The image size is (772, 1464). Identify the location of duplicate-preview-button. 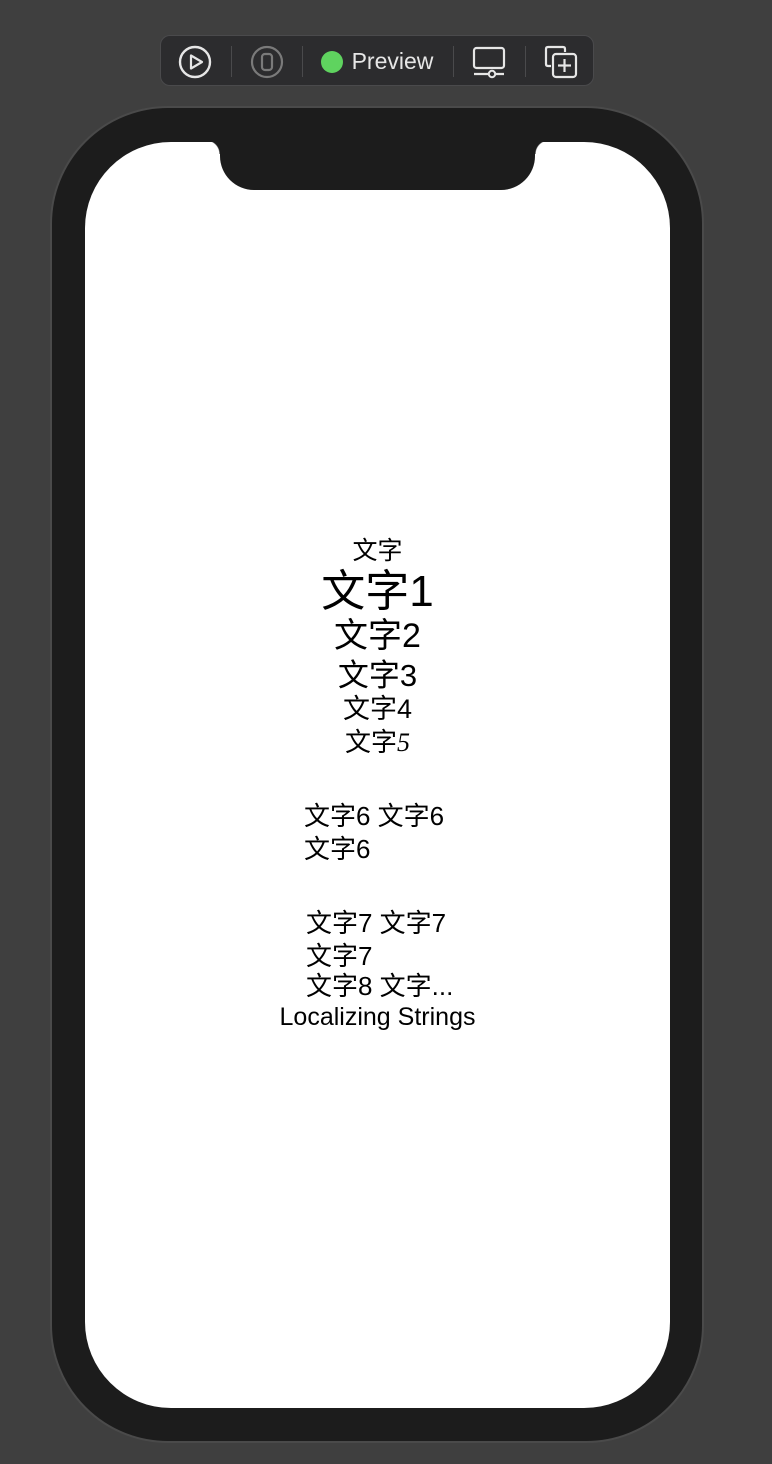
(561, 61).